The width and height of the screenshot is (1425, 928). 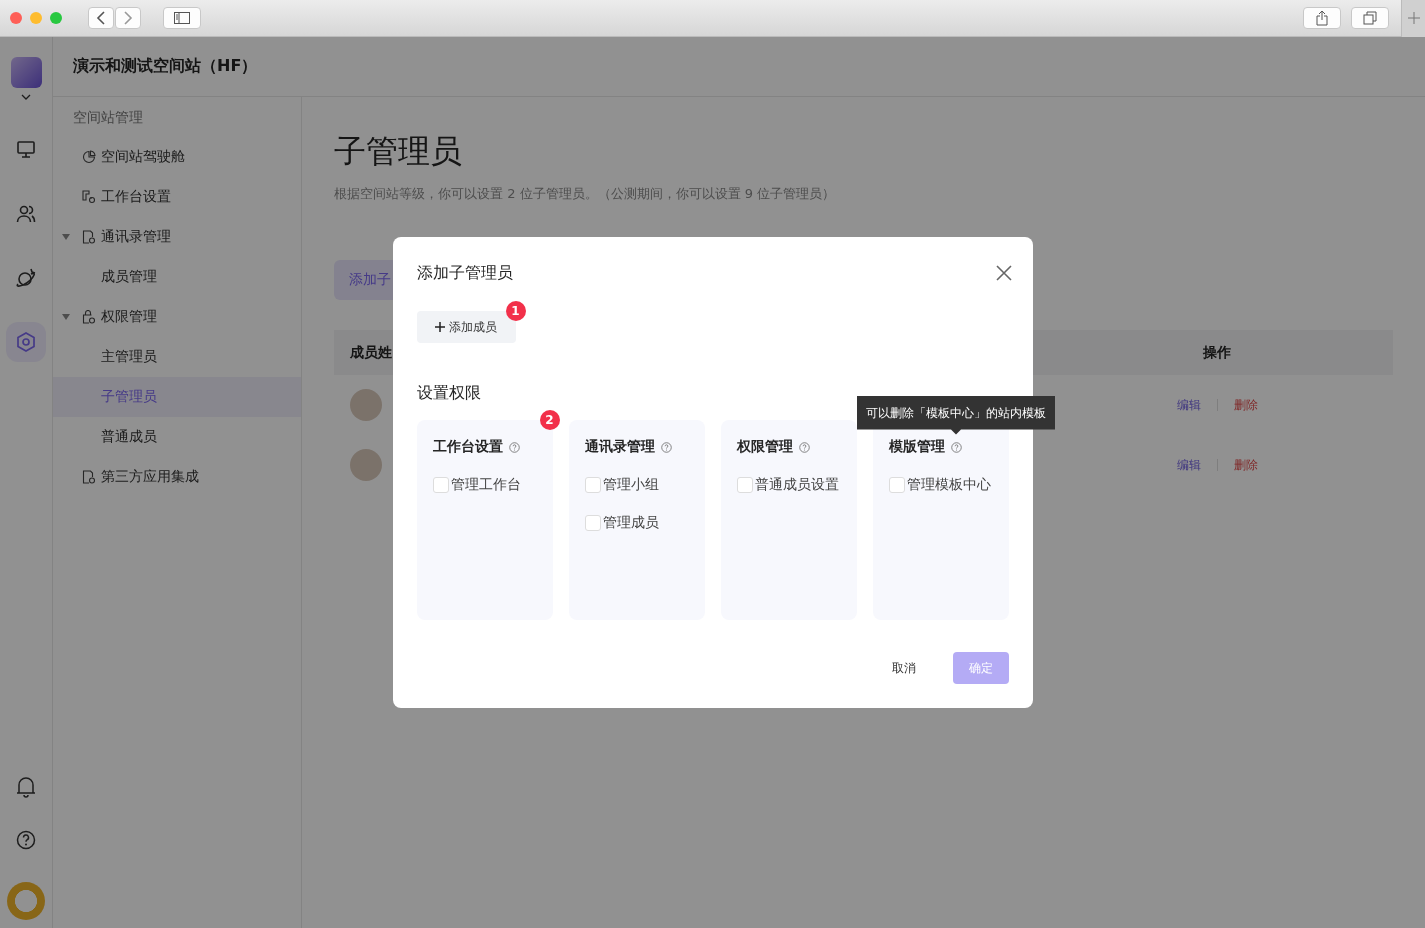 What do you see at coordinates (89, 197) in the screenshot?
I see `workbench-icon` at bounding box center [89, 197].